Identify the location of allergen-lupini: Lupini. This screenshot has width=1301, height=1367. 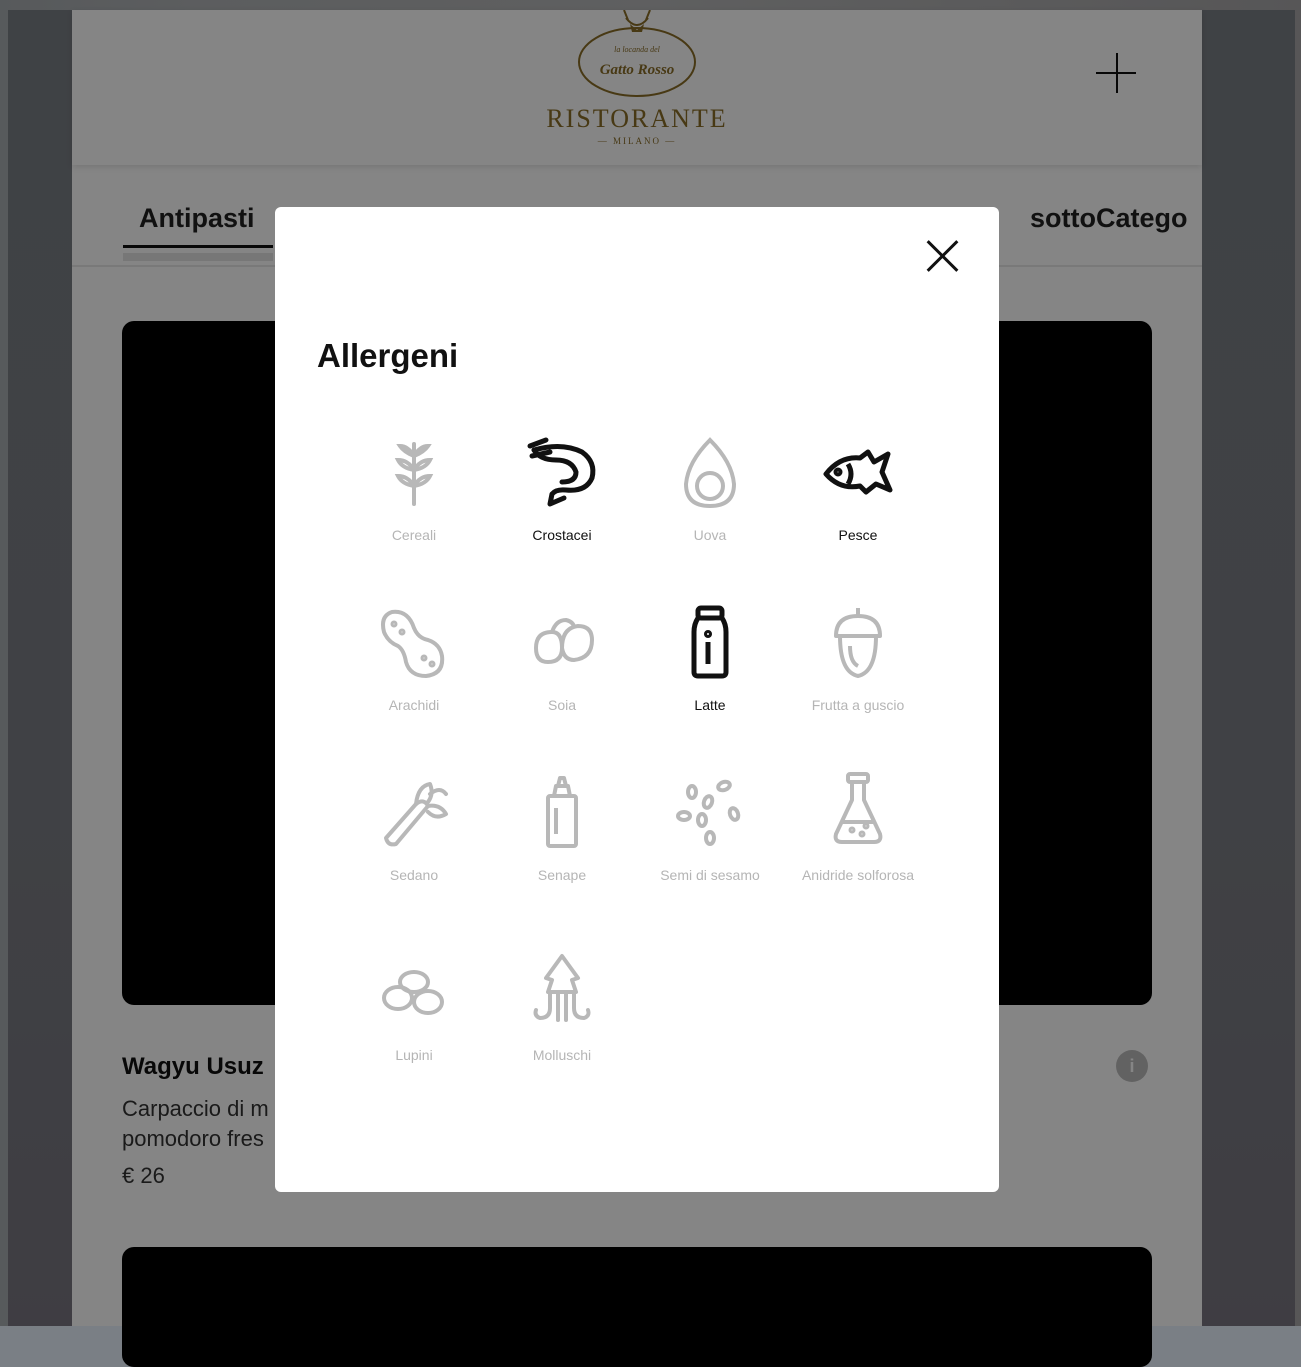
(414, 1008).